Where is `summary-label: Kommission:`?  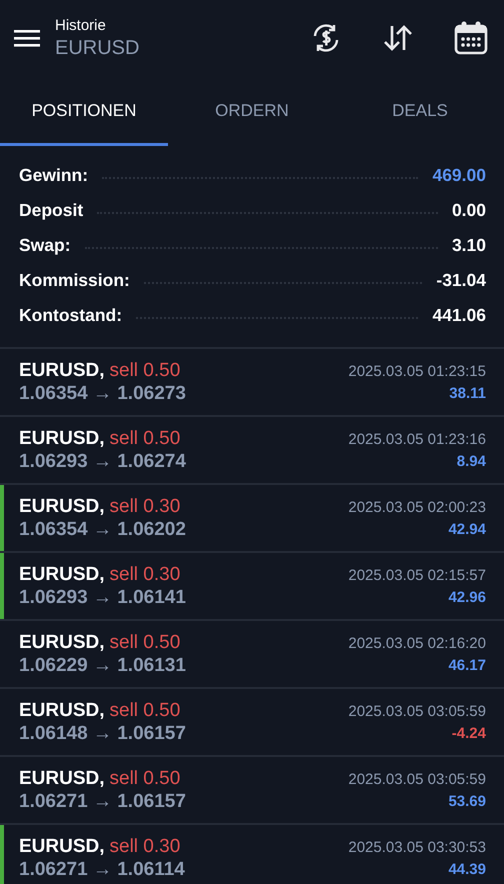
summary-label: Kommission: is located at coordinates (74, 280).